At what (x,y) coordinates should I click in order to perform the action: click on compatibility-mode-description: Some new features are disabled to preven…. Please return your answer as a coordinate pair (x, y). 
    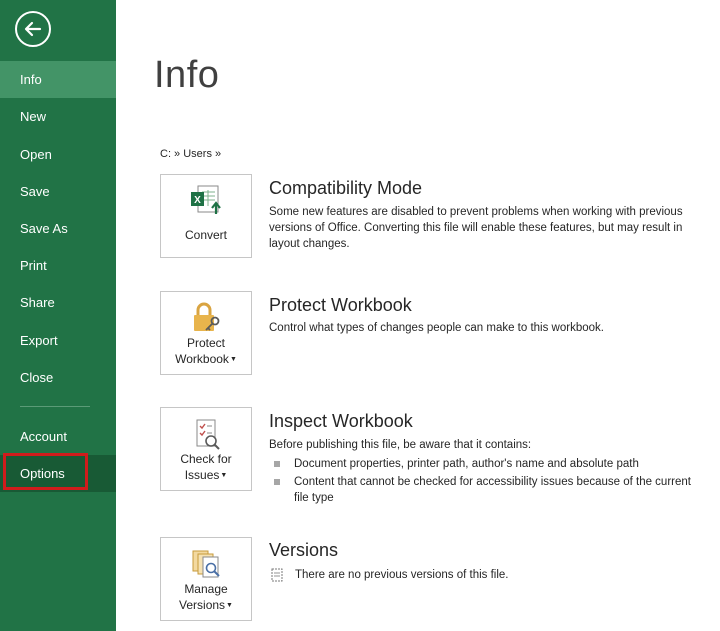
    Looking at the image, I should click on (476, 228).